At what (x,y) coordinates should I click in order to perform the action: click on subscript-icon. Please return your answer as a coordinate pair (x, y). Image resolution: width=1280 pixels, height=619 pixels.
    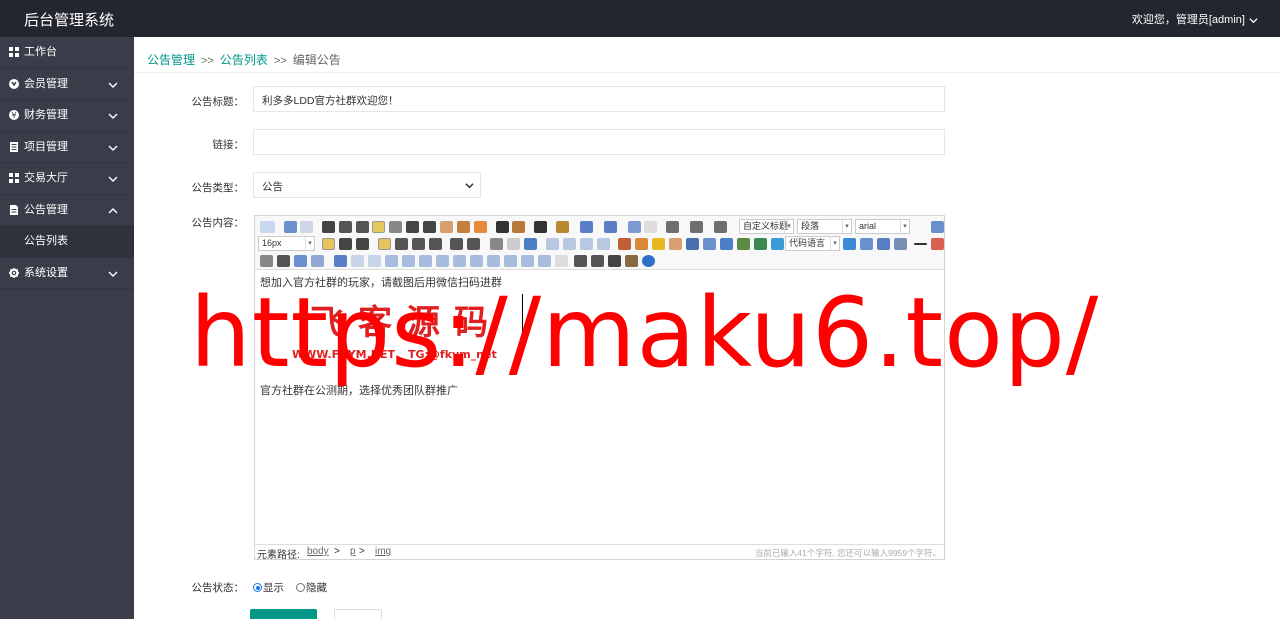
    Looking at the image, I should click on (429, 227).